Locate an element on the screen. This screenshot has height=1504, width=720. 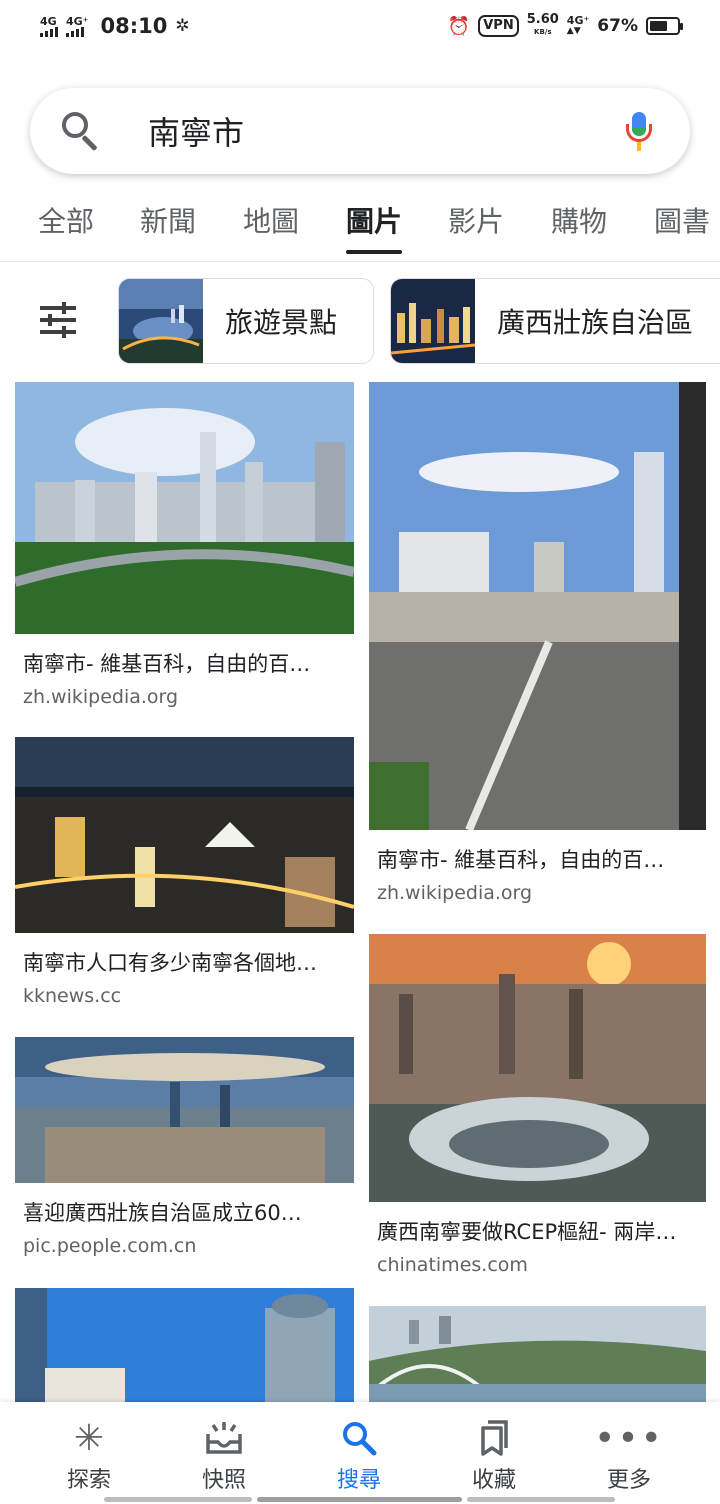
google-mic-icon is located at coordinates (639, 131).